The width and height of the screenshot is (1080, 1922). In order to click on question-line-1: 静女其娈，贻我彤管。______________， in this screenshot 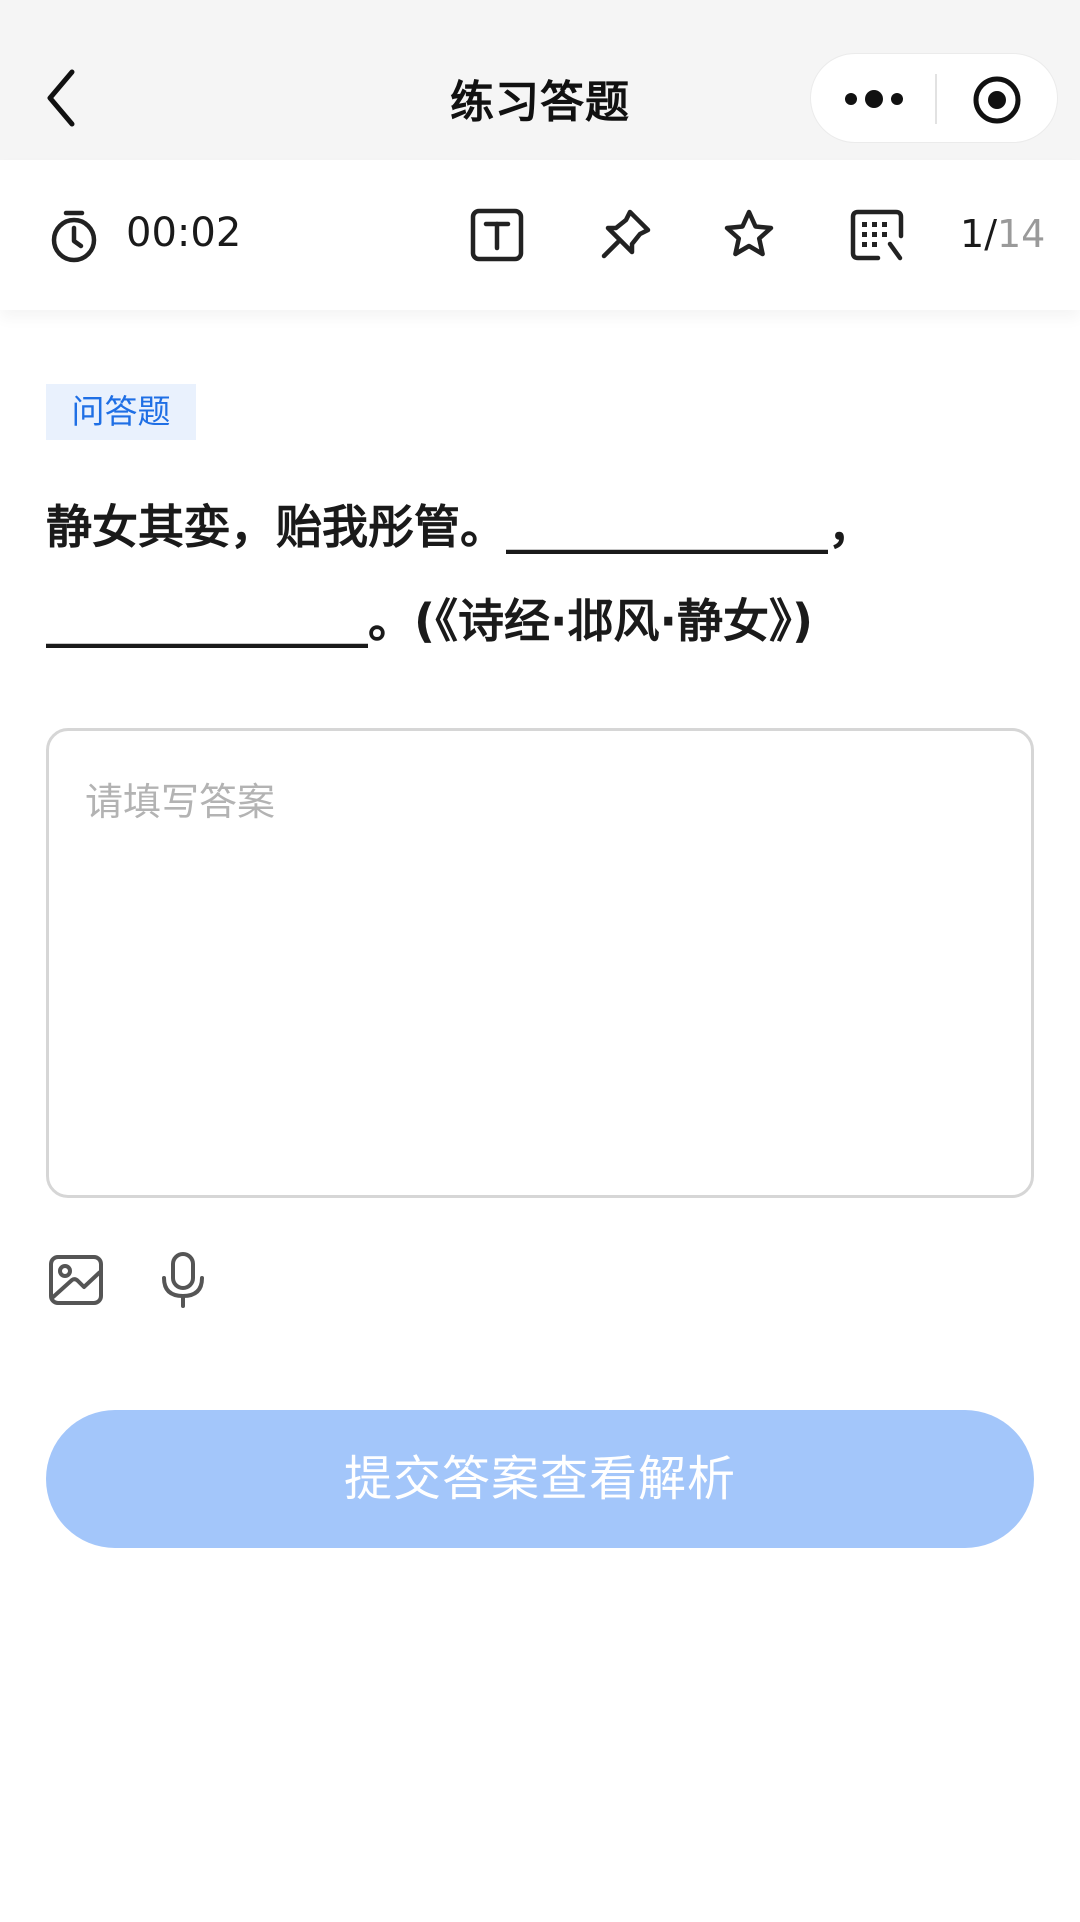, I will do `click(460, 527)`.